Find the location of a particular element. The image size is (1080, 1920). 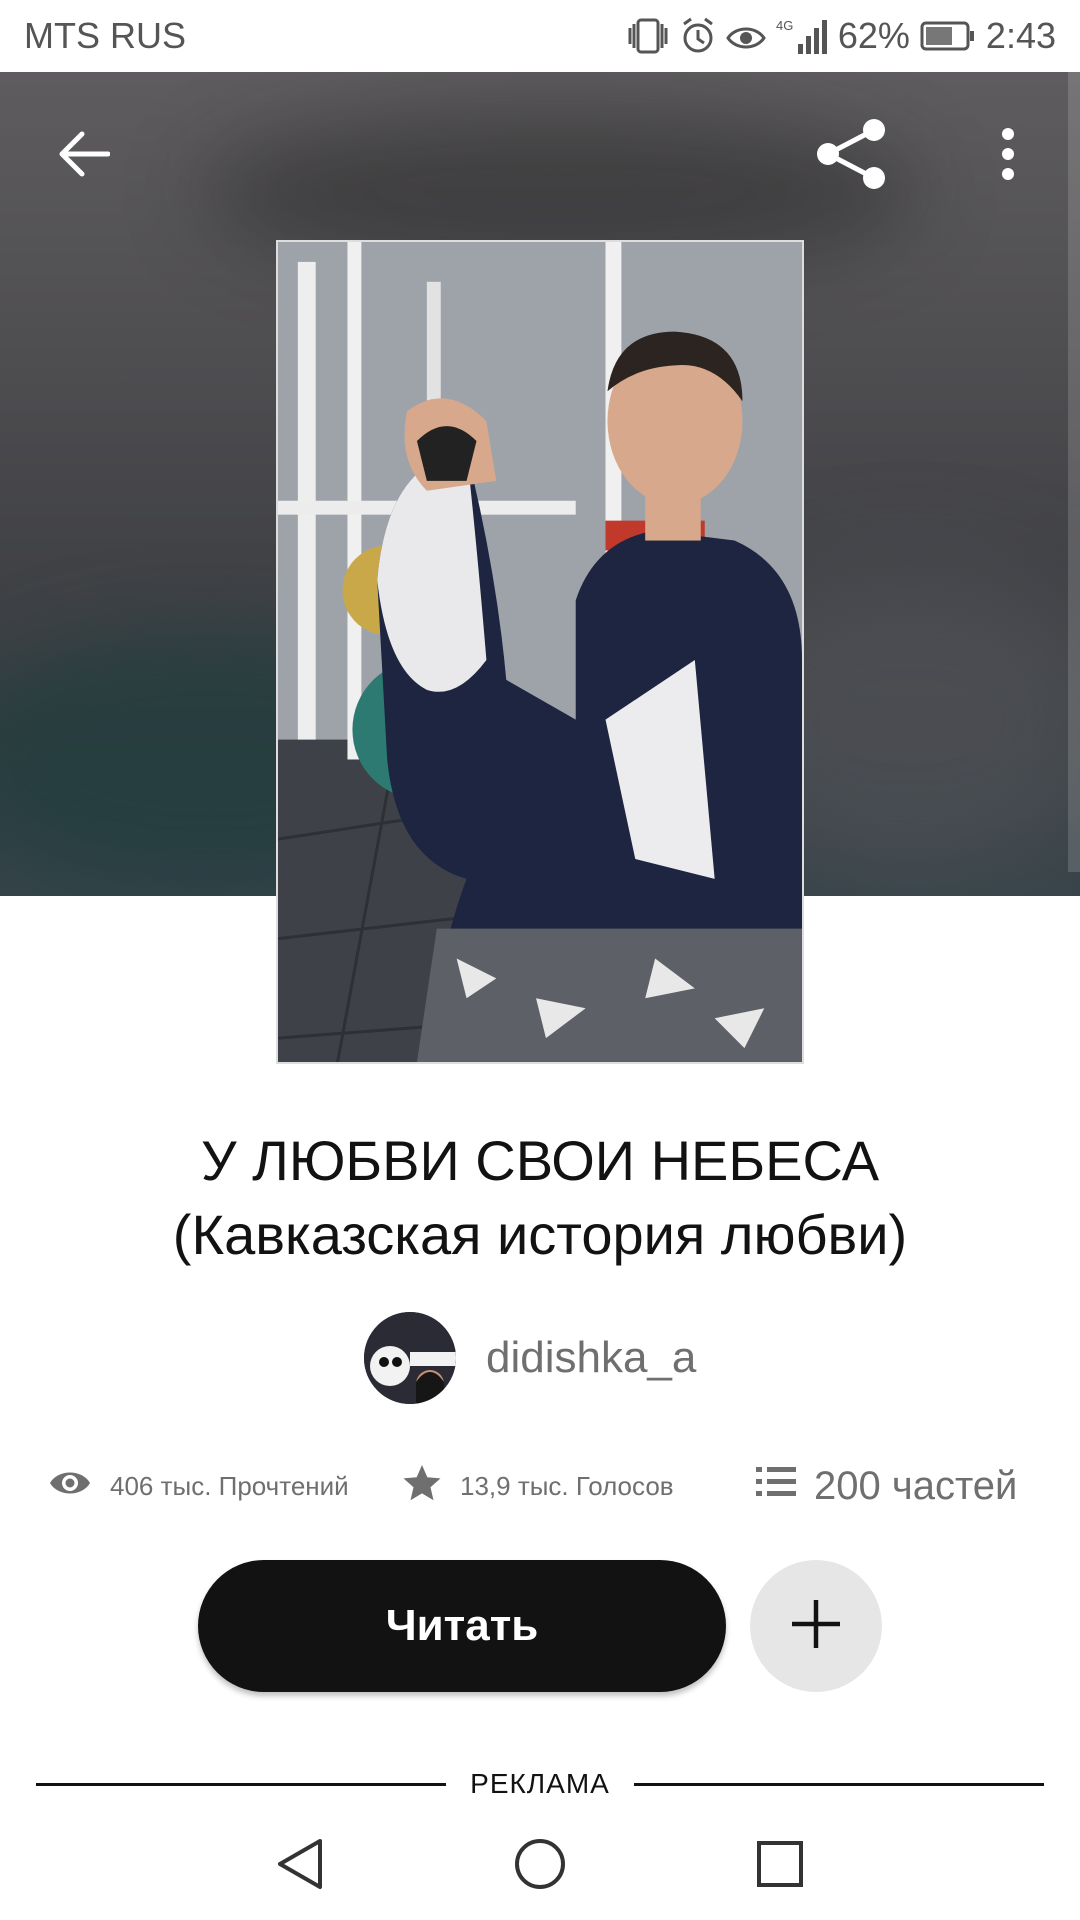

back-button is located at coordinates (84, 156).